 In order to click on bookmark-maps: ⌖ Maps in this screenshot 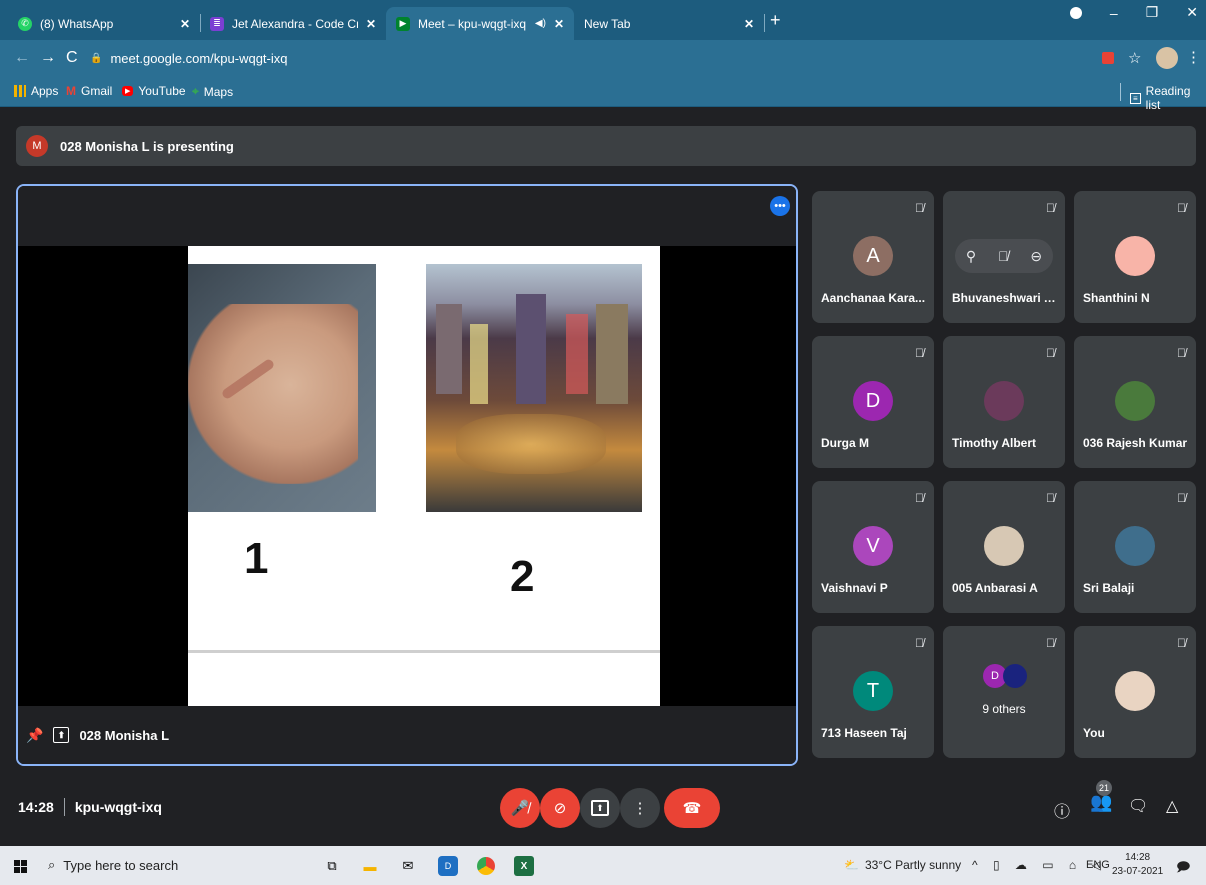, I will do `click(212, 91)`.